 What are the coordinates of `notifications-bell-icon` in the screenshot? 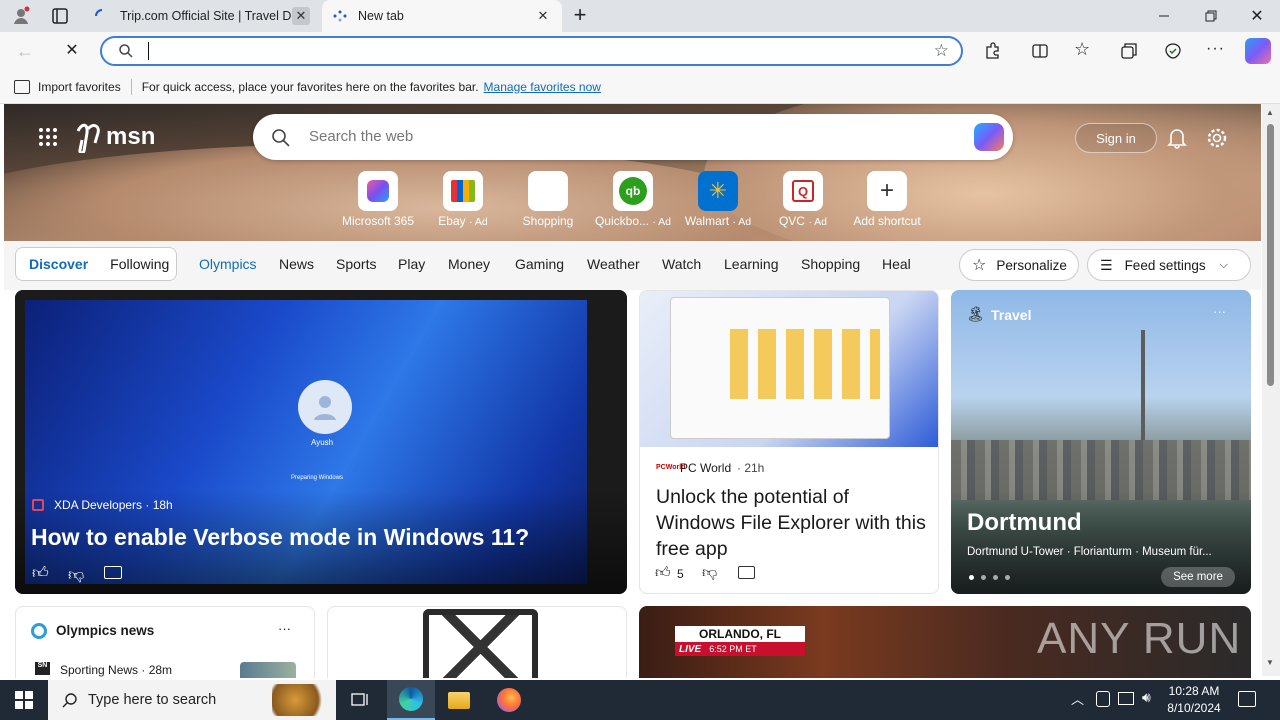 It's located at (1177, 138).